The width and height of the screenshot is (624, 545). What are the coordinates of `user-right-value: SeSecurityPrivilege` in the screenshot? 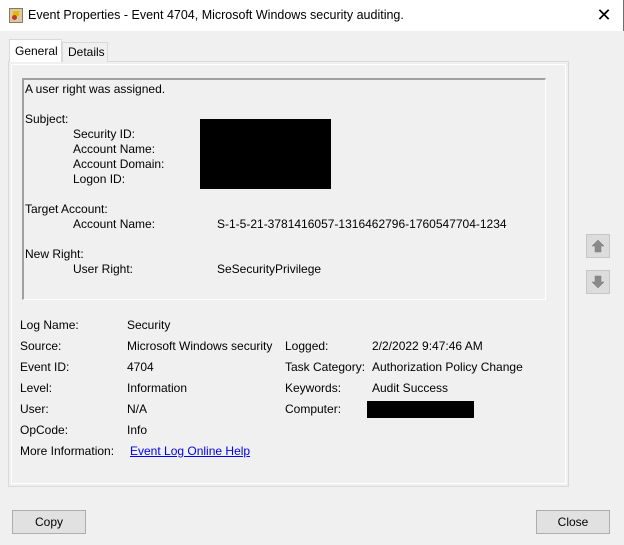 It's located at (269, 269).